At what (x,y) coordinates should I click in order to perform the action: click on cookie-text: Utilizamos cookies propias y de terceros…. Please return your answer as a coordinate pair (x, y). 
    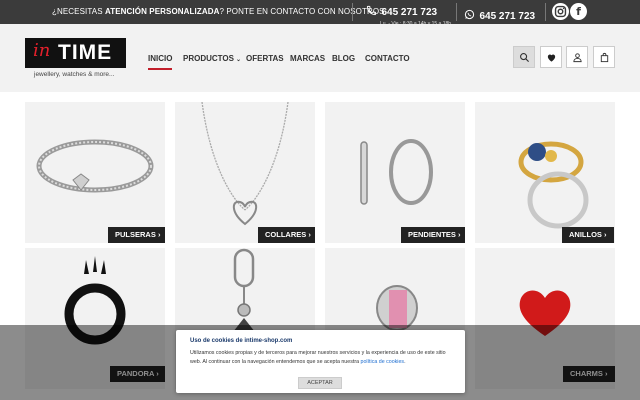
    Looking at the image, I should click on (321, 357).